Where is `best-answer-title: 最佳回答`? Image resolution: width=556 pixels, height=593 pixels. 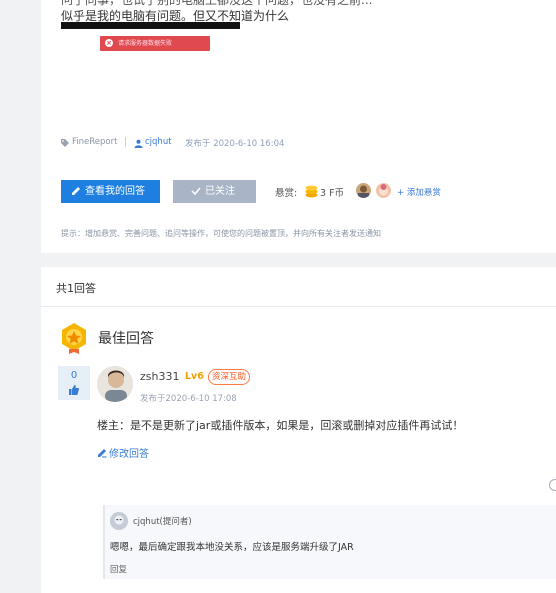 best-answer-title: 最佳回答 is located at coordinates (126, 339).